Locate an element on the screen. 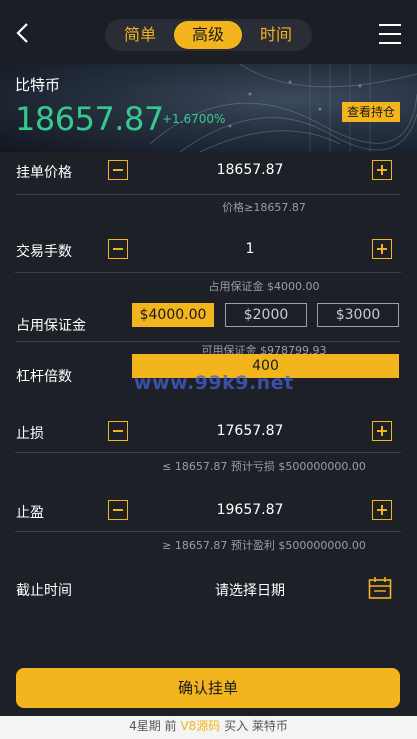 This screenshot has height=739, width=417. order-mode-tabs: 简单 高级 时间 is located at coordinates (208, 35).